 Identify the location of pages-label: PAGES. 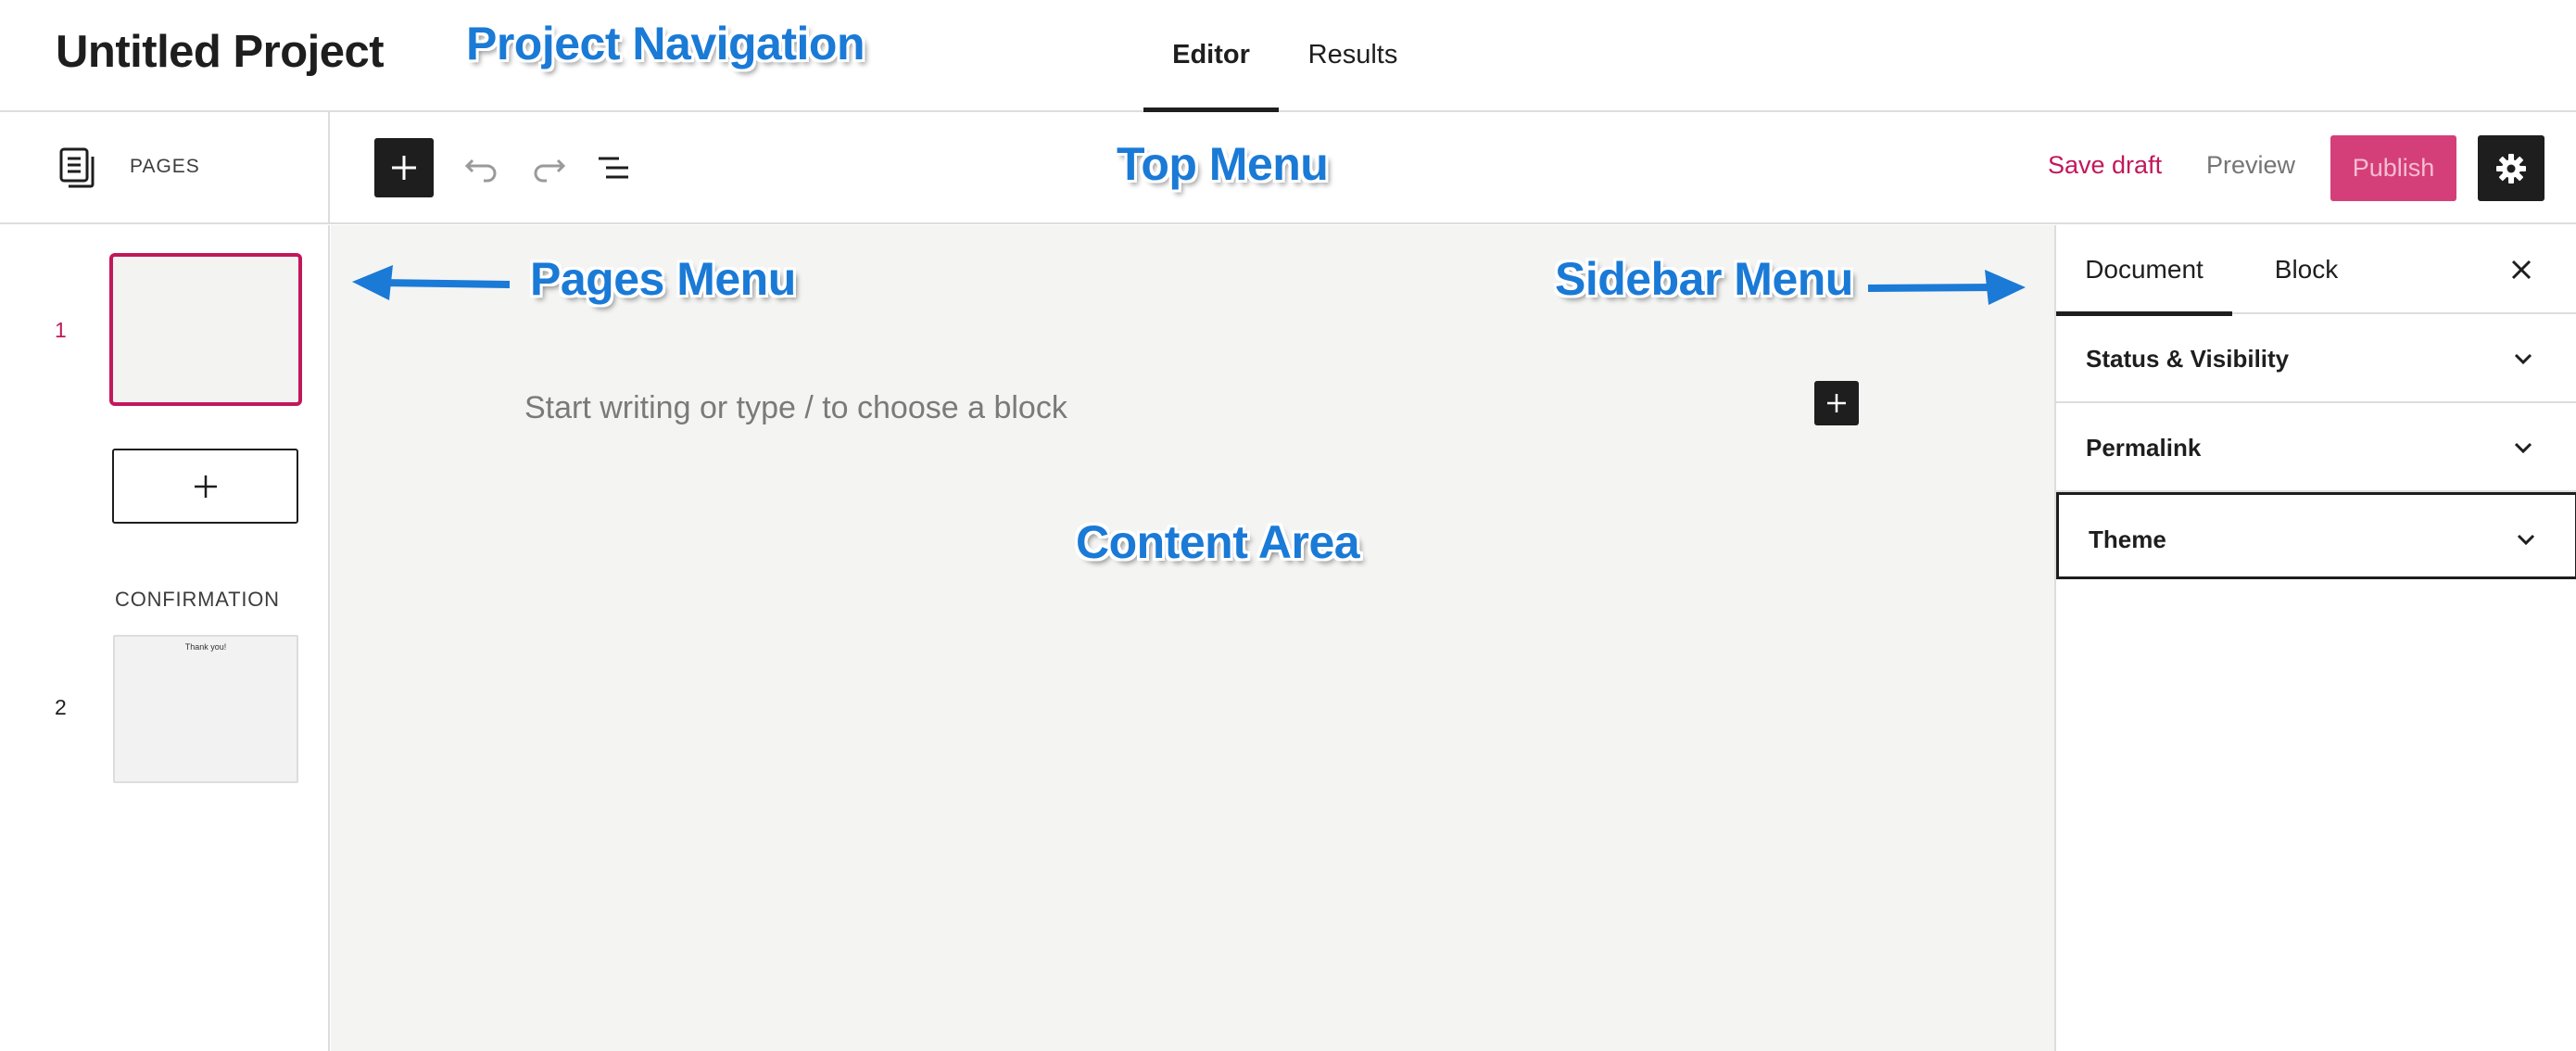
(165, 166).